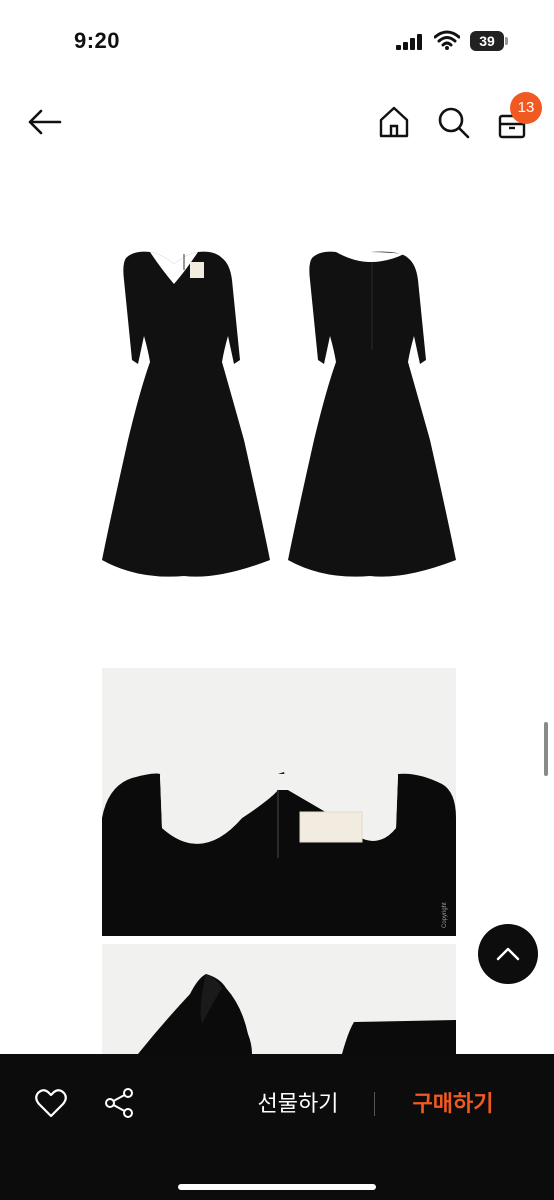 This screenshot has width=554, height=1200. I want to click on cart-count-badge: 13, so click(526, 108).